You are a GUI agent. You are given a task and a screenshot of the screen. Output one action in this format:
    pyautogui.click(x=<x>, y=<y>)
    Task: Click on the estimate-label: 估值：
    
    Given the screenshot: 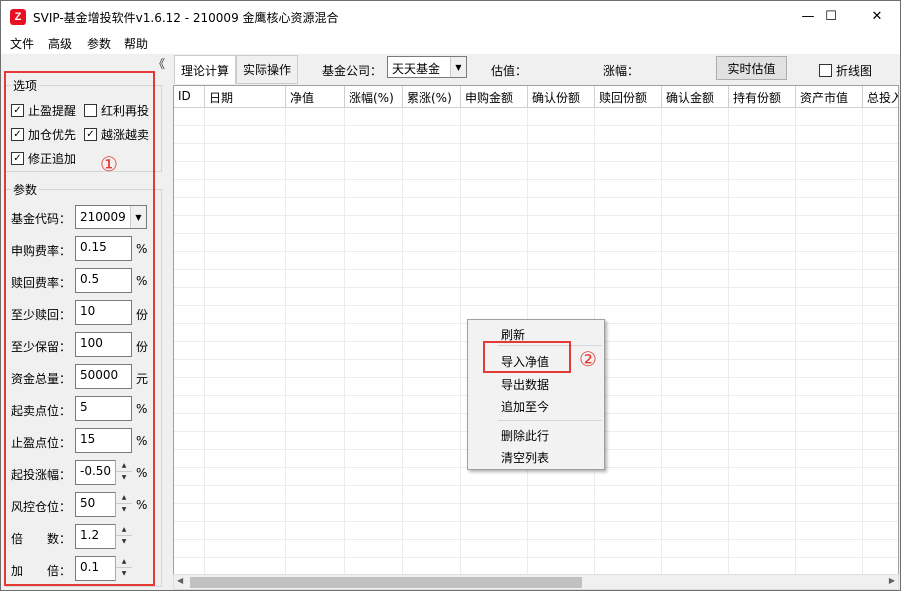 What is the action you would take?
    pyautogui.click(x=509, y=71)
    